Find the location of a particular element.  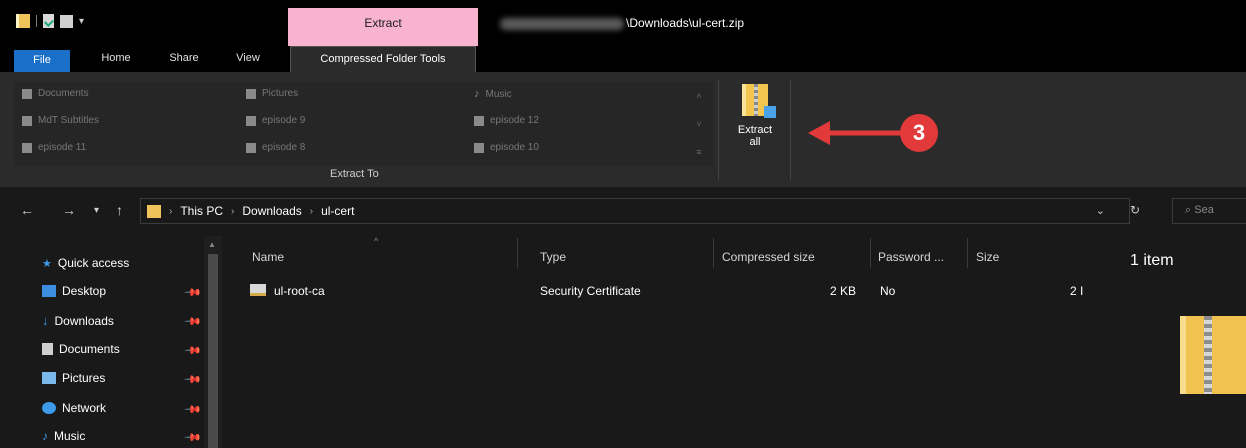

extract-all-button: Extract all is located at coordinates (755, 123).